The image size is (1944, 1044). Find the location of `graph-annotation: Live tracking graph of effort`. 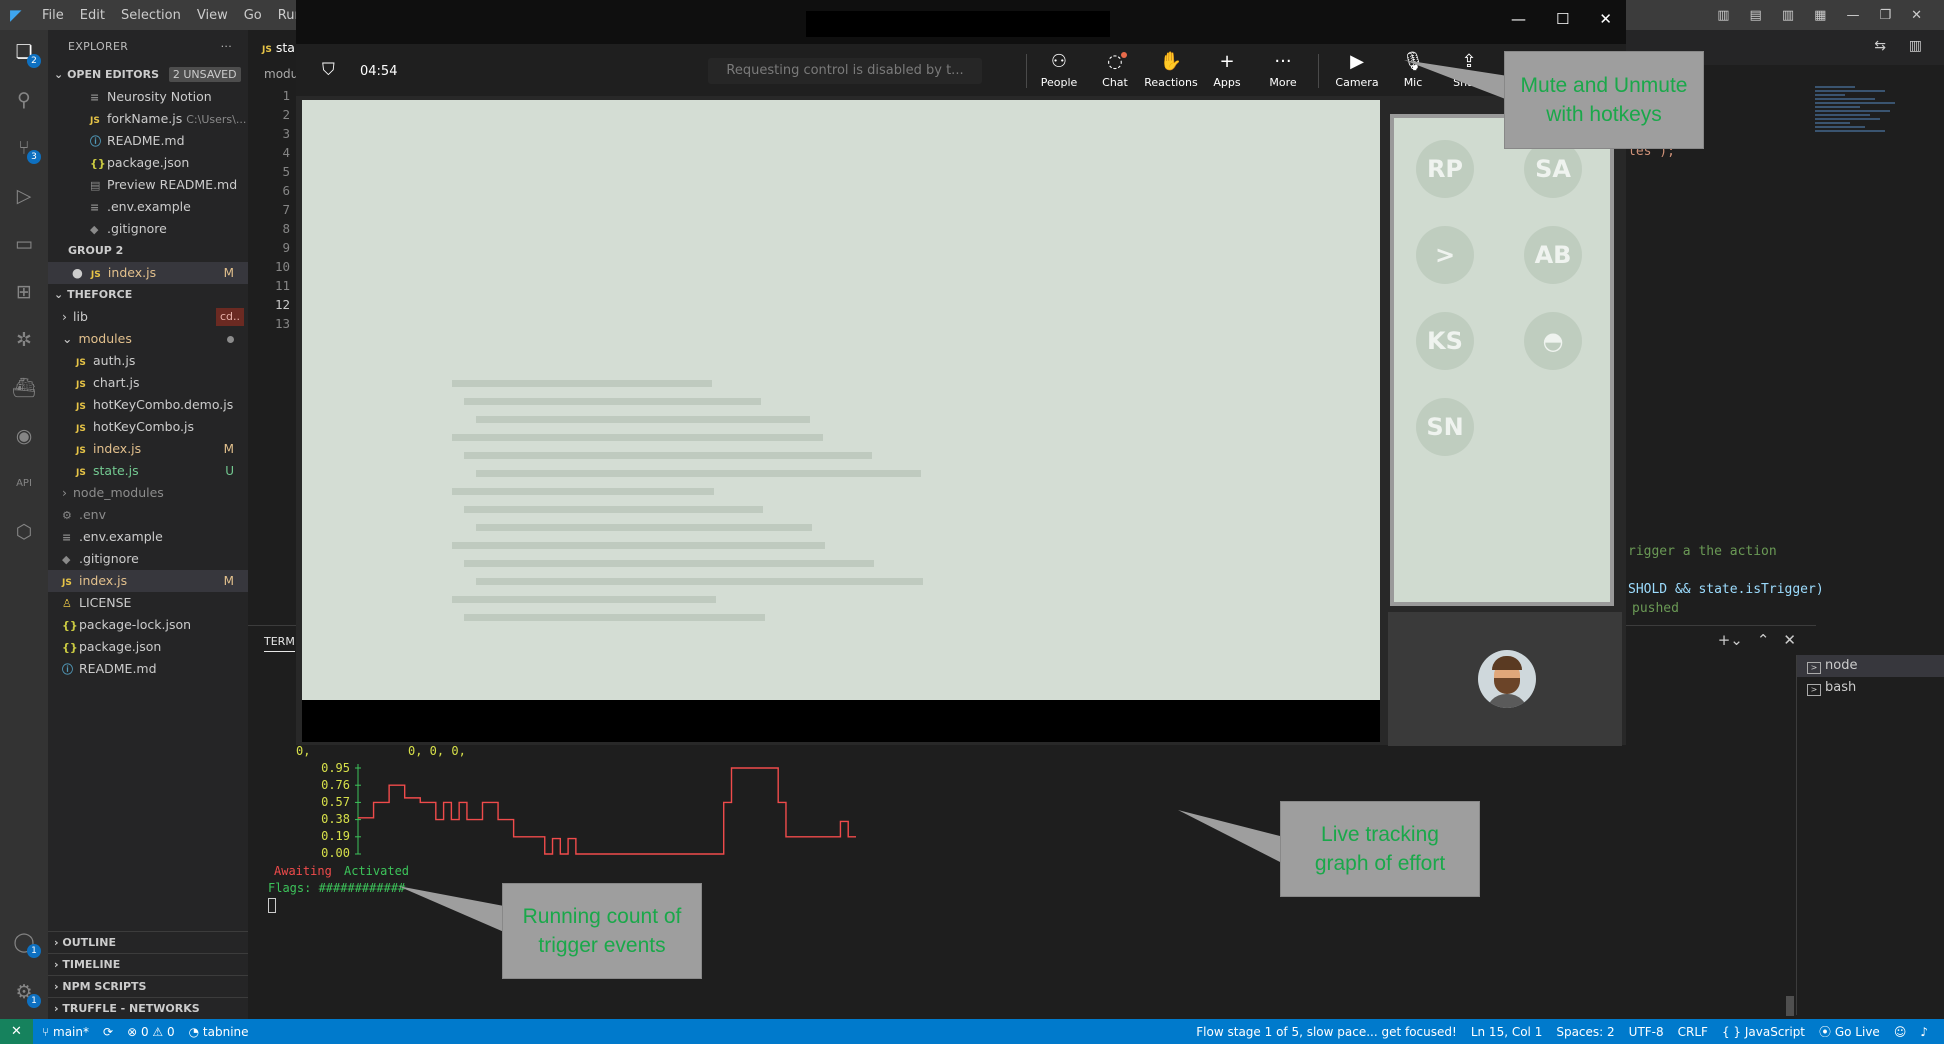

graph-annotation: Live tracking graph of effort is located at coordinates (1380, 849).